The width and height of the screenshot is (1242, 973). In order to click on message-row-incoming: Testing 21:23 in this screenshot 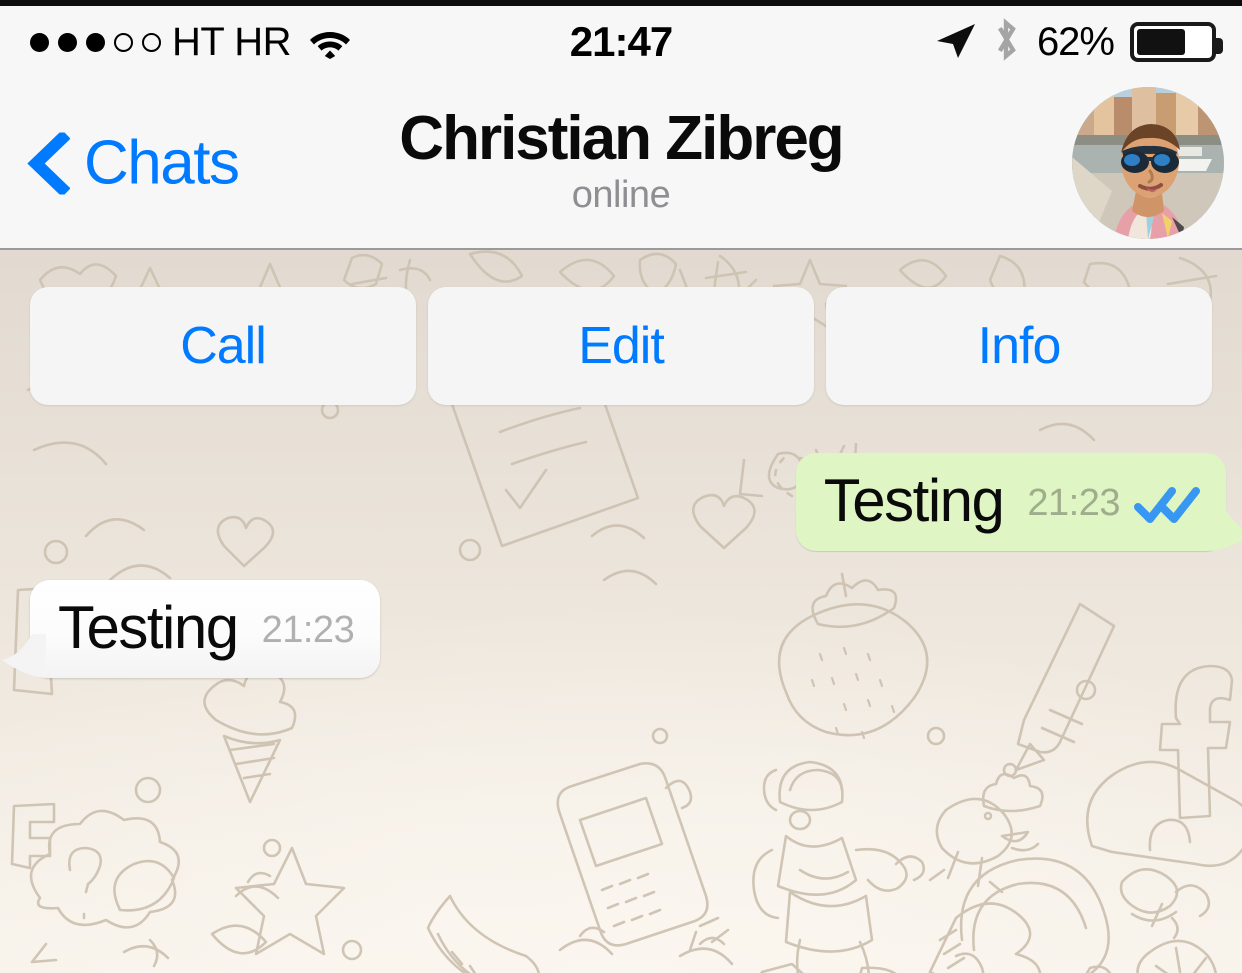, I will do `click(191, 629)`.